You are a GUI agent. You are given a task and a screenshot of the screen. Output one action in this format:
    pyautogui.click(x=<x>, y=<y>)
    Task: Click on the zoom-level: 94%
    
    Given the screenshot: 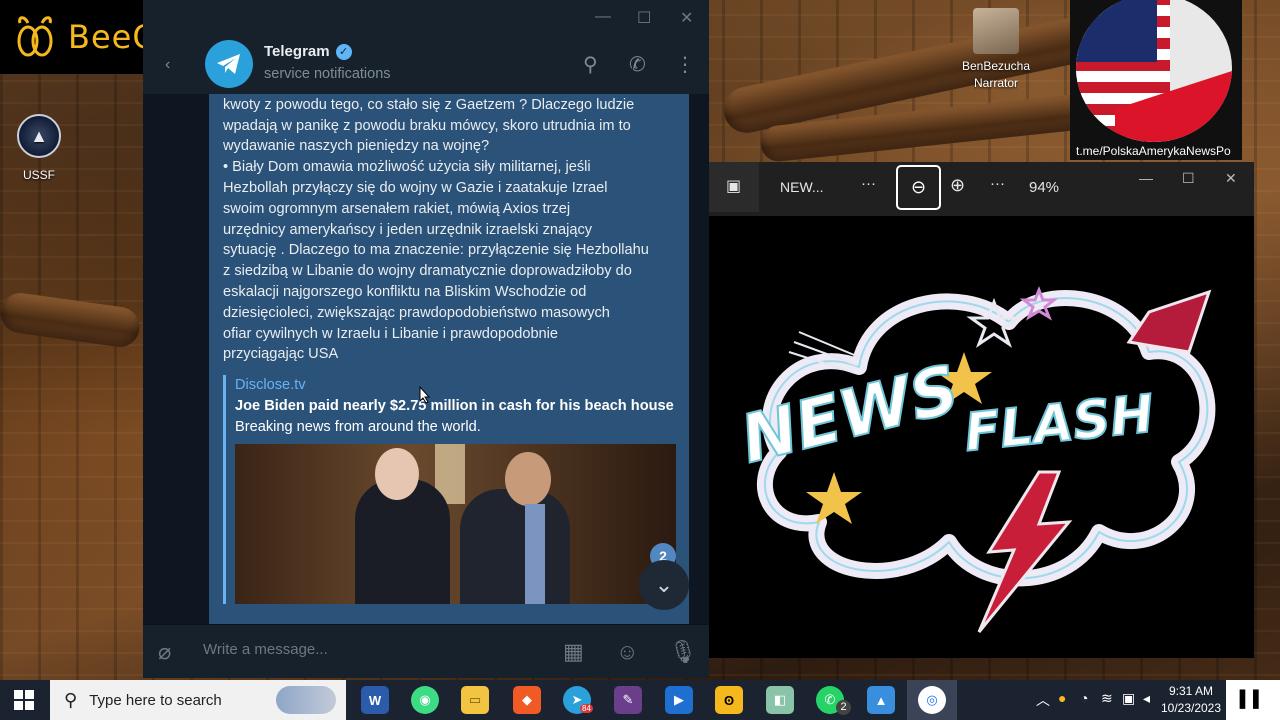 What is the action you would take?
    pyautogui.click(x=1044, y=187)
    